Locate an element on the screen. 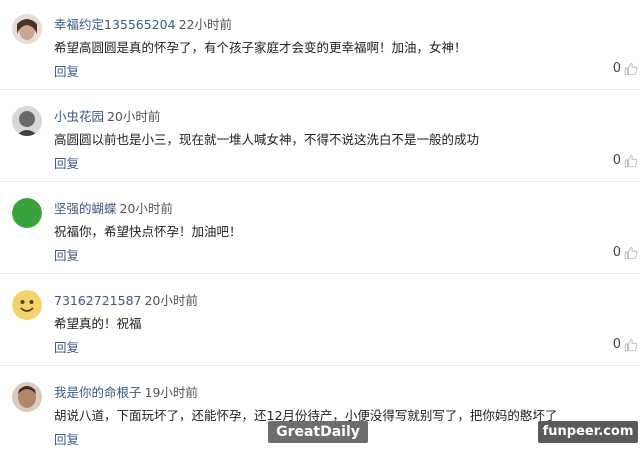  comment-meta: 小虫花园 20小时前 is located at coordinates (107, 115).